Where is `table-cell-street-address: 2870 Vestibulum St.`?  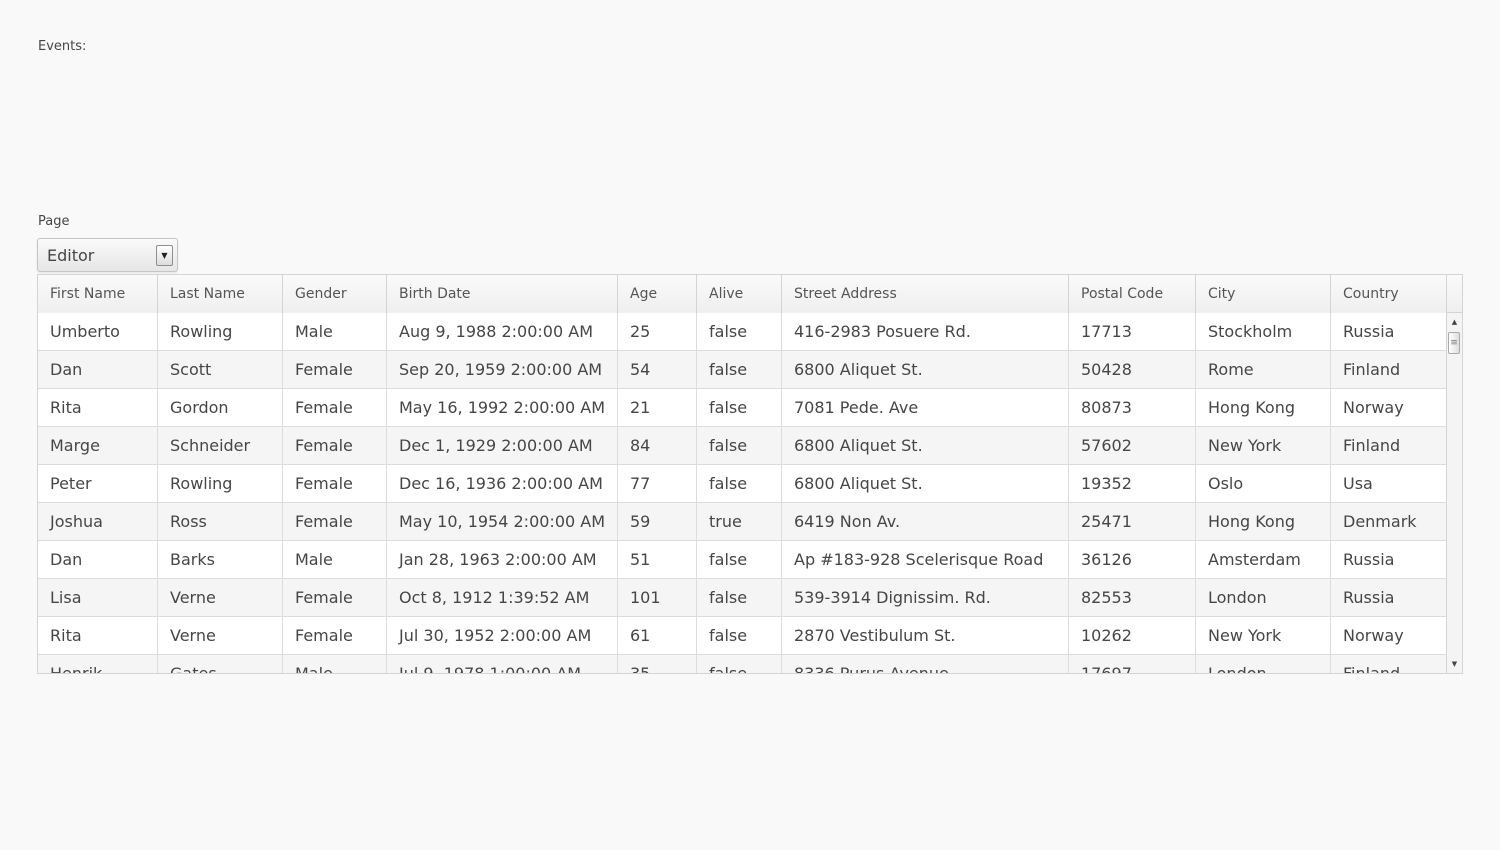
table-cell-street-address: 2870 Vestibulum St. is located at coordinates (925, 635).